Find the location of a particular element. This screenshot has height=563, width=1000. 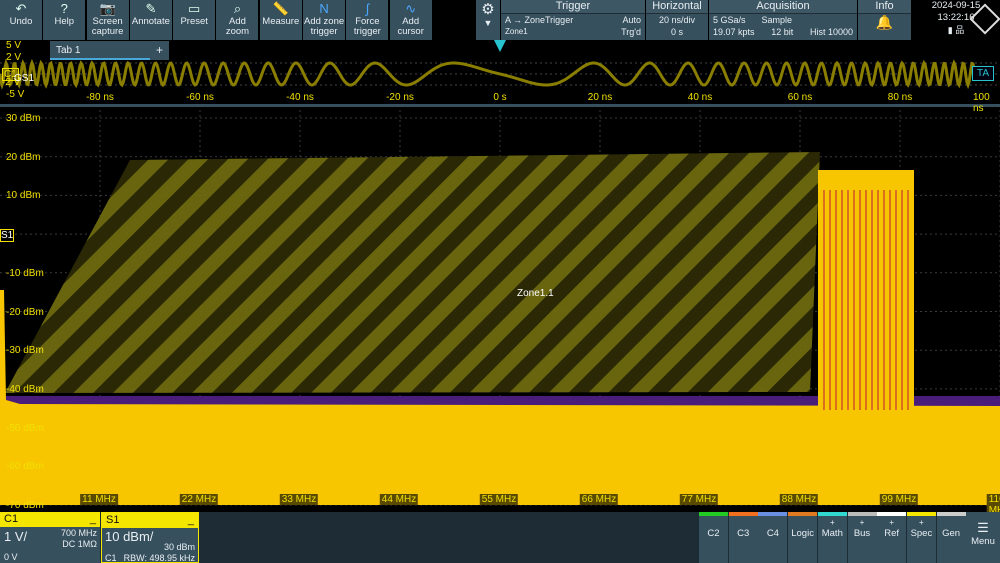

settings-button: ⚙ ▼ is located at coordinates (488, 20).